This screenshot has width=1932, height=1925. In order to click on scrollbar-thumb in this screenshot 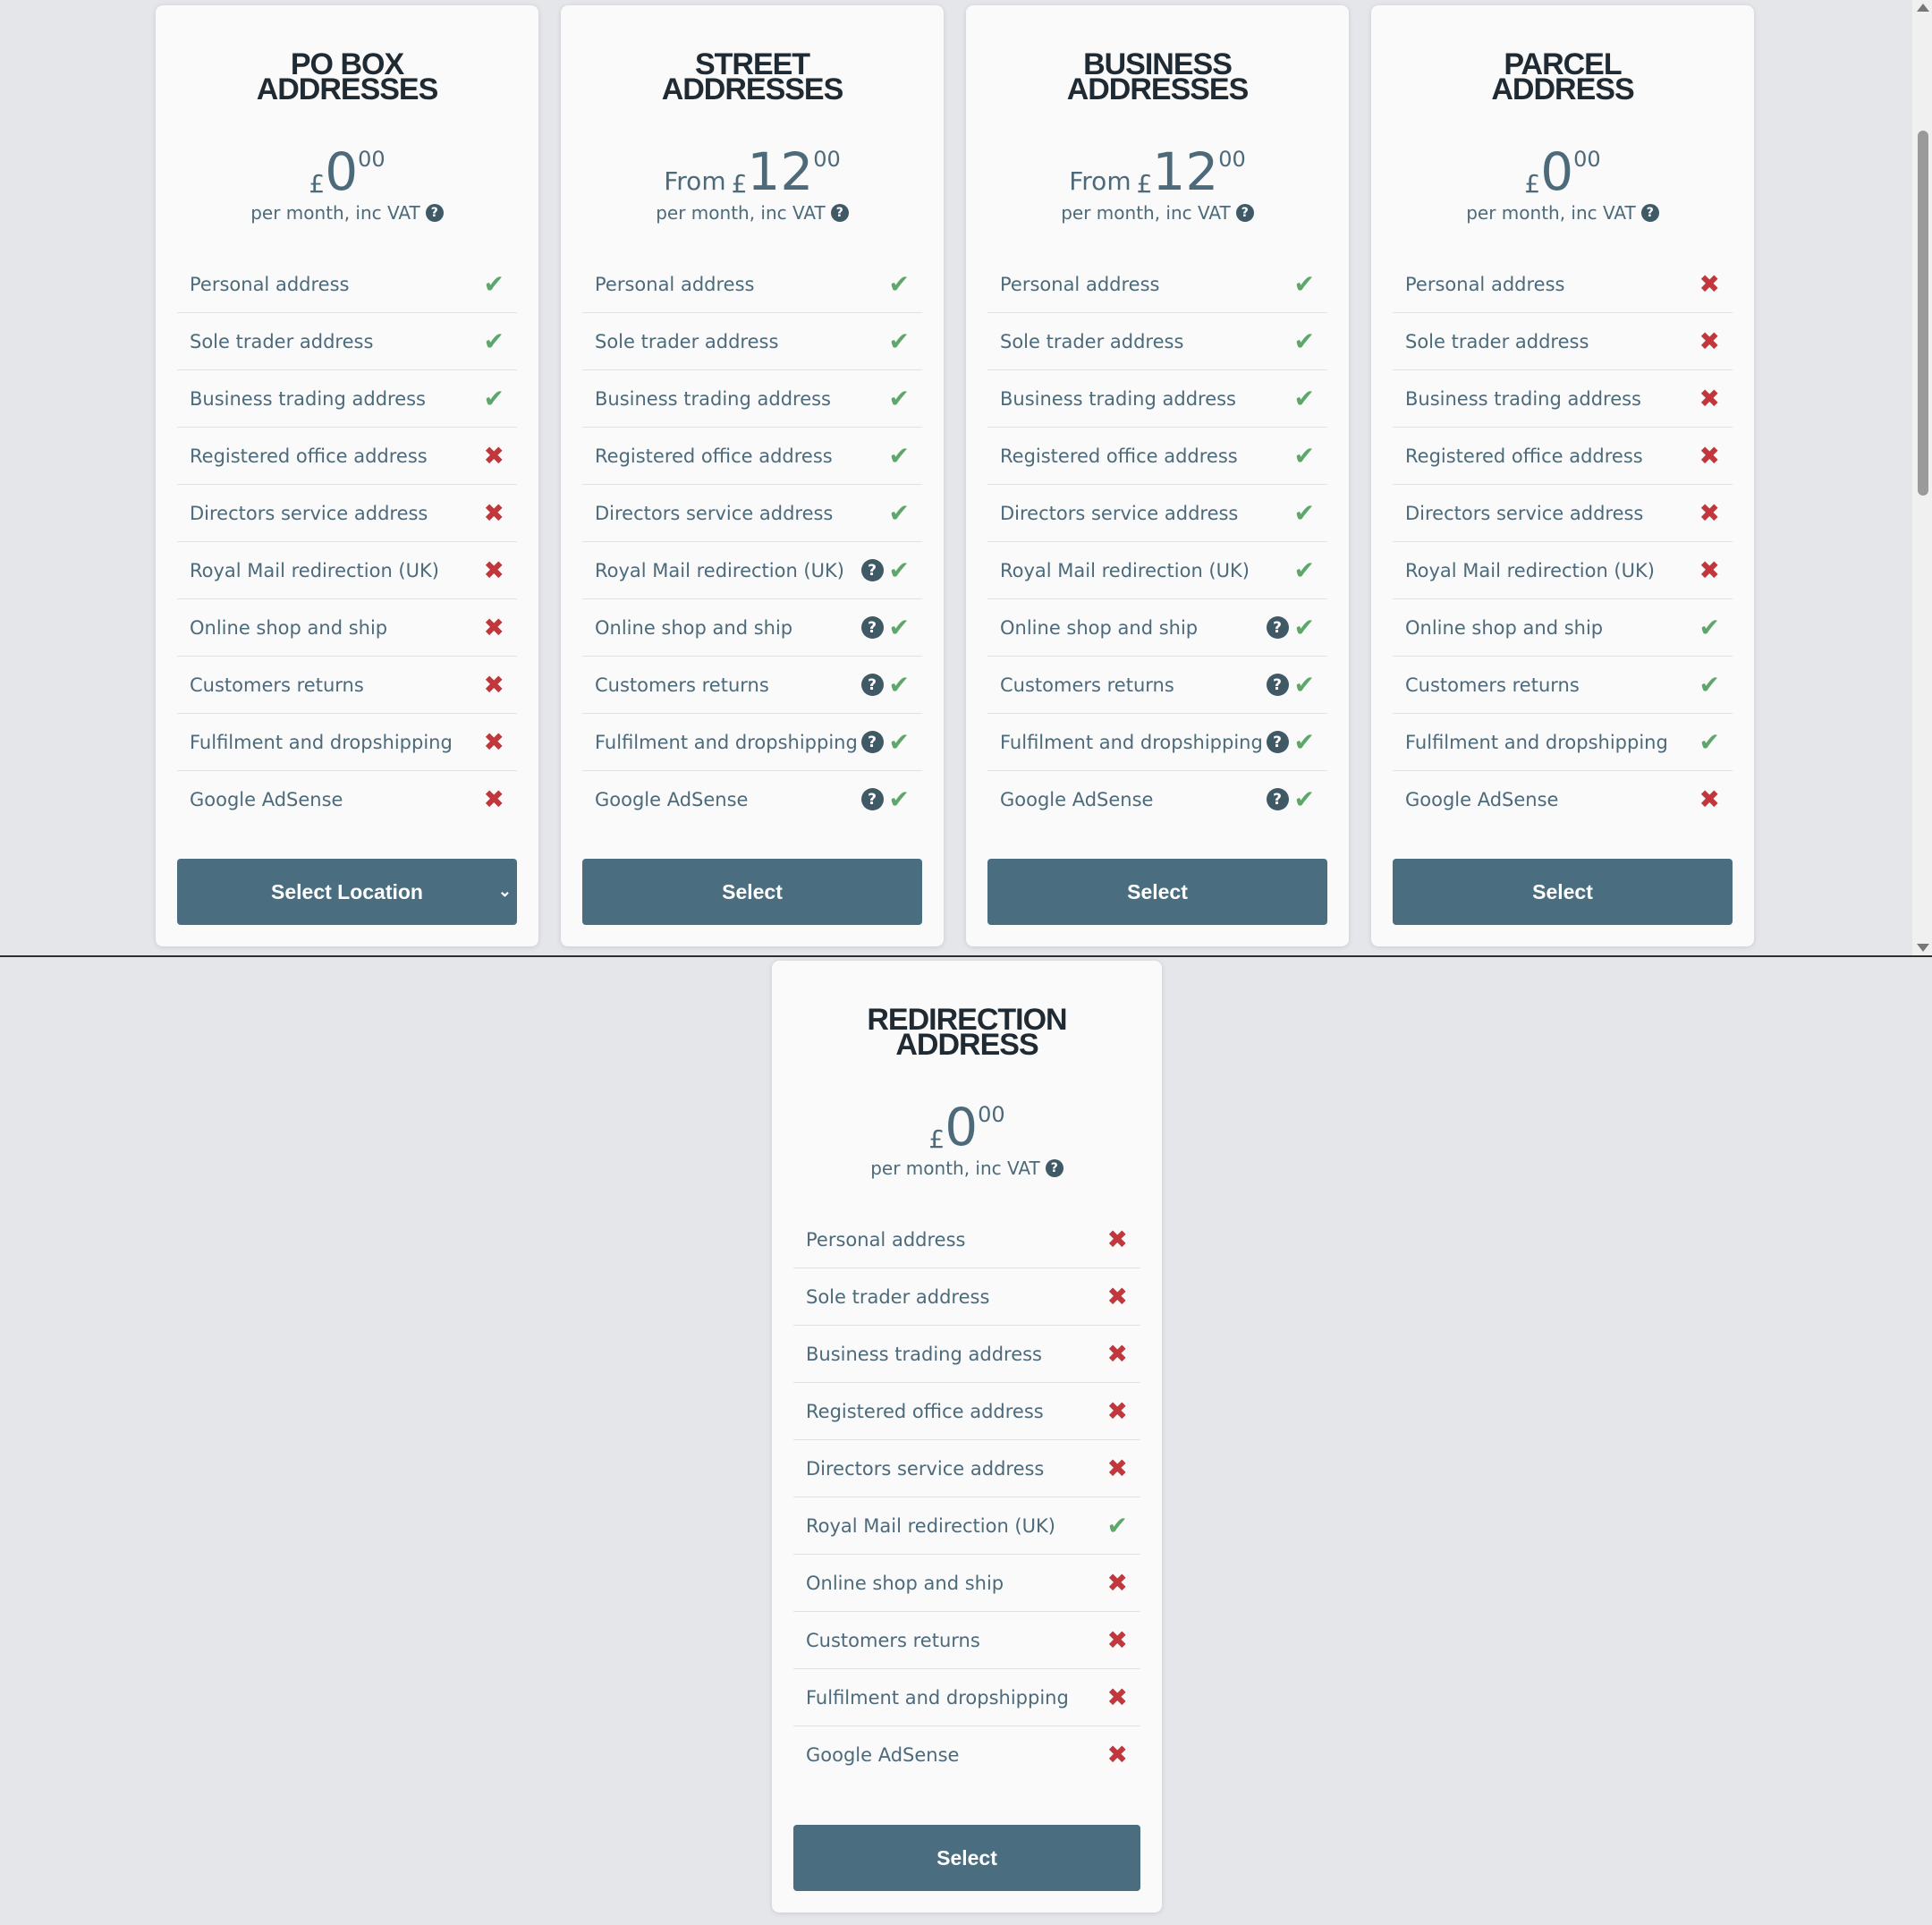, I will do `click(1923, 314)`.